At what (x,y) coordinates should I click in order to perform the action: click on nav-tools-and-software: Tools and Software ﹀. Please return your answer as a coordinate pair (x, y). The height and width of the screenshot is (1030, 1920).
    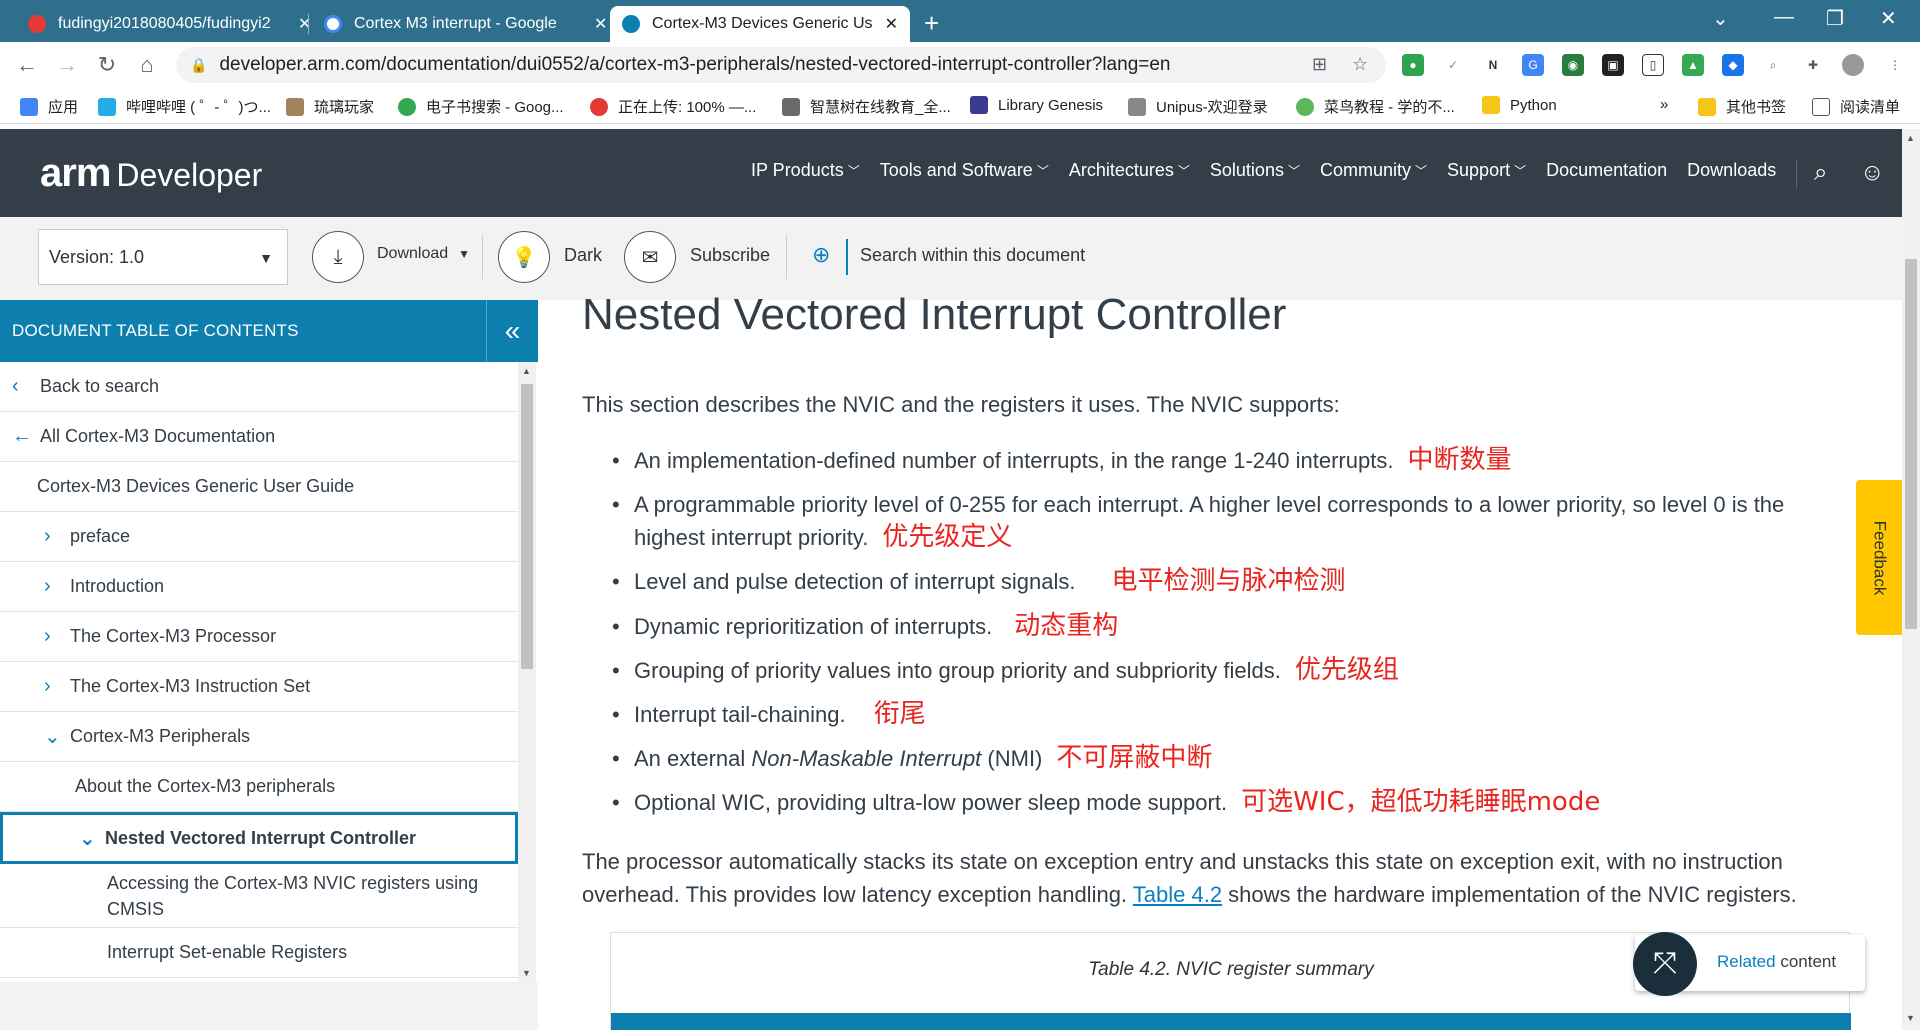
    Looking at the image, I should click on (964, 170).